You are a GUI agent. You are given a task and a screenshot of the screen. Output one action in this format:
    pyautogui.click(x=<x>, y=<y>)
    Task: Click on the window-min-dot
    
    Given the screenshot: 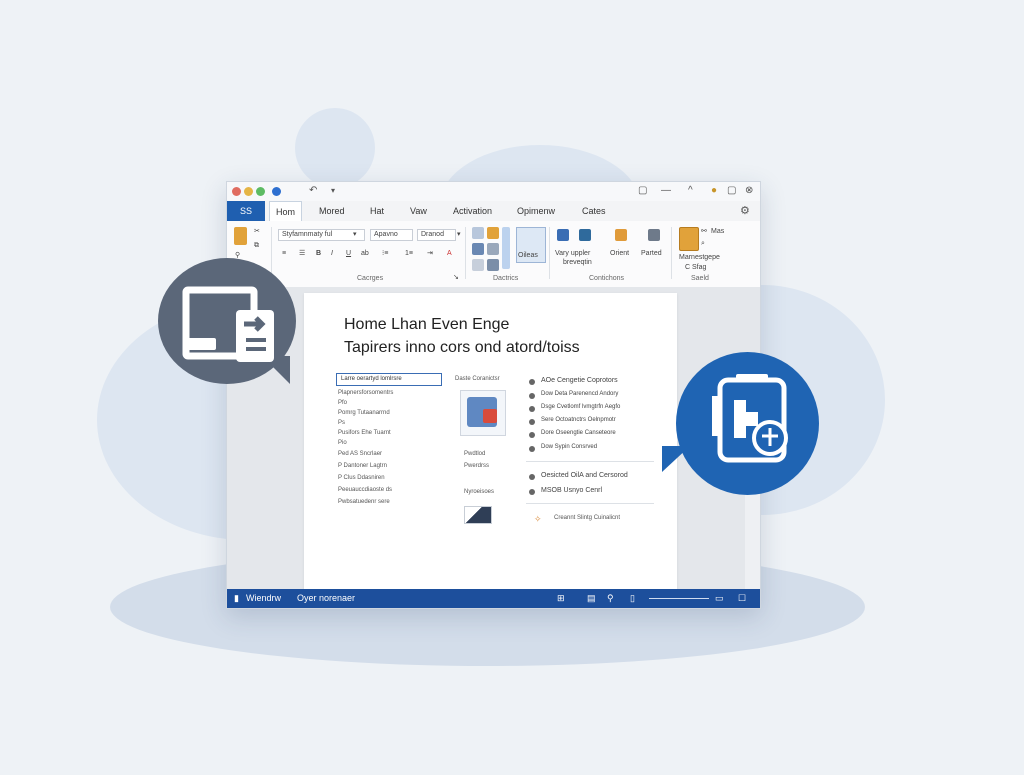 What is the action you would take?
    pyautogui.click(x=248, y=191)
    